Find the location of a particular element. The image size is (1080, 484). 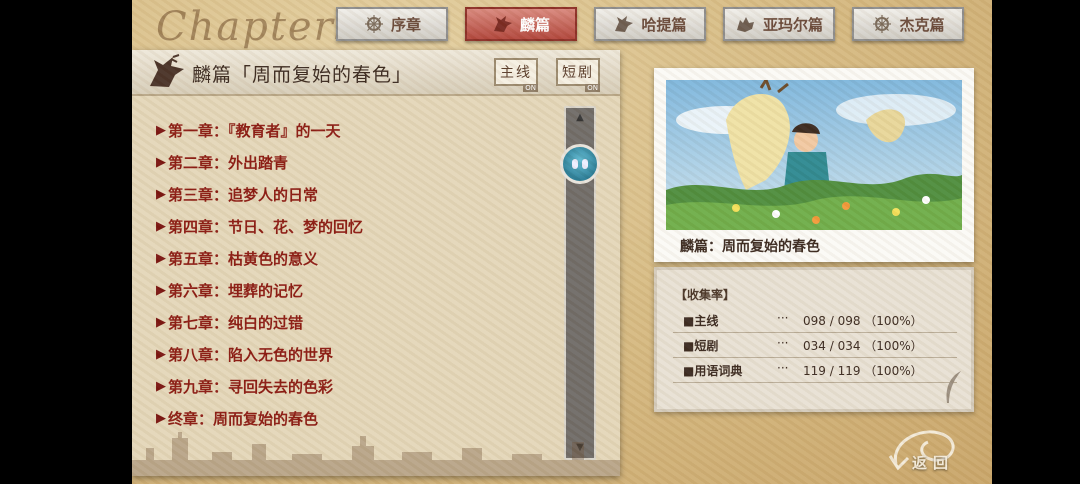

city-skyline-decoration is located at coordinates (376, 454).